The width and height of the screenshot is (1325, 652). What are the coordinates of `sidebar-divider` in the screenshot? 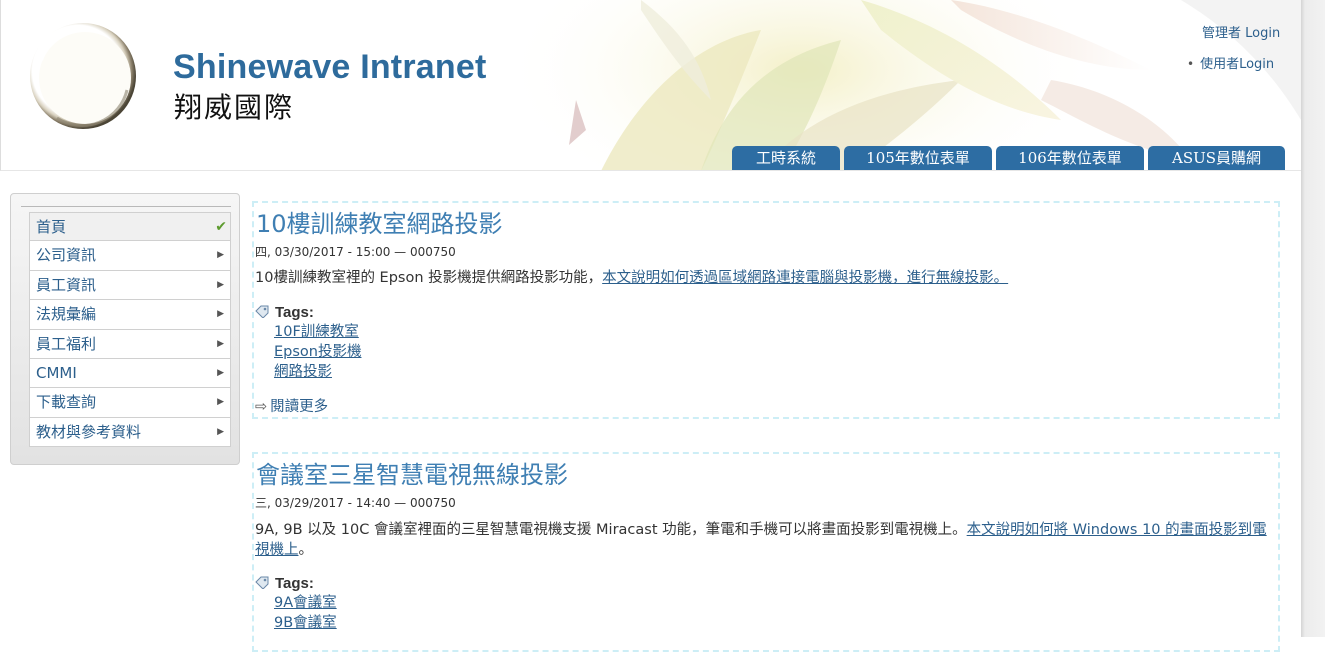 It's located at (126, 206).